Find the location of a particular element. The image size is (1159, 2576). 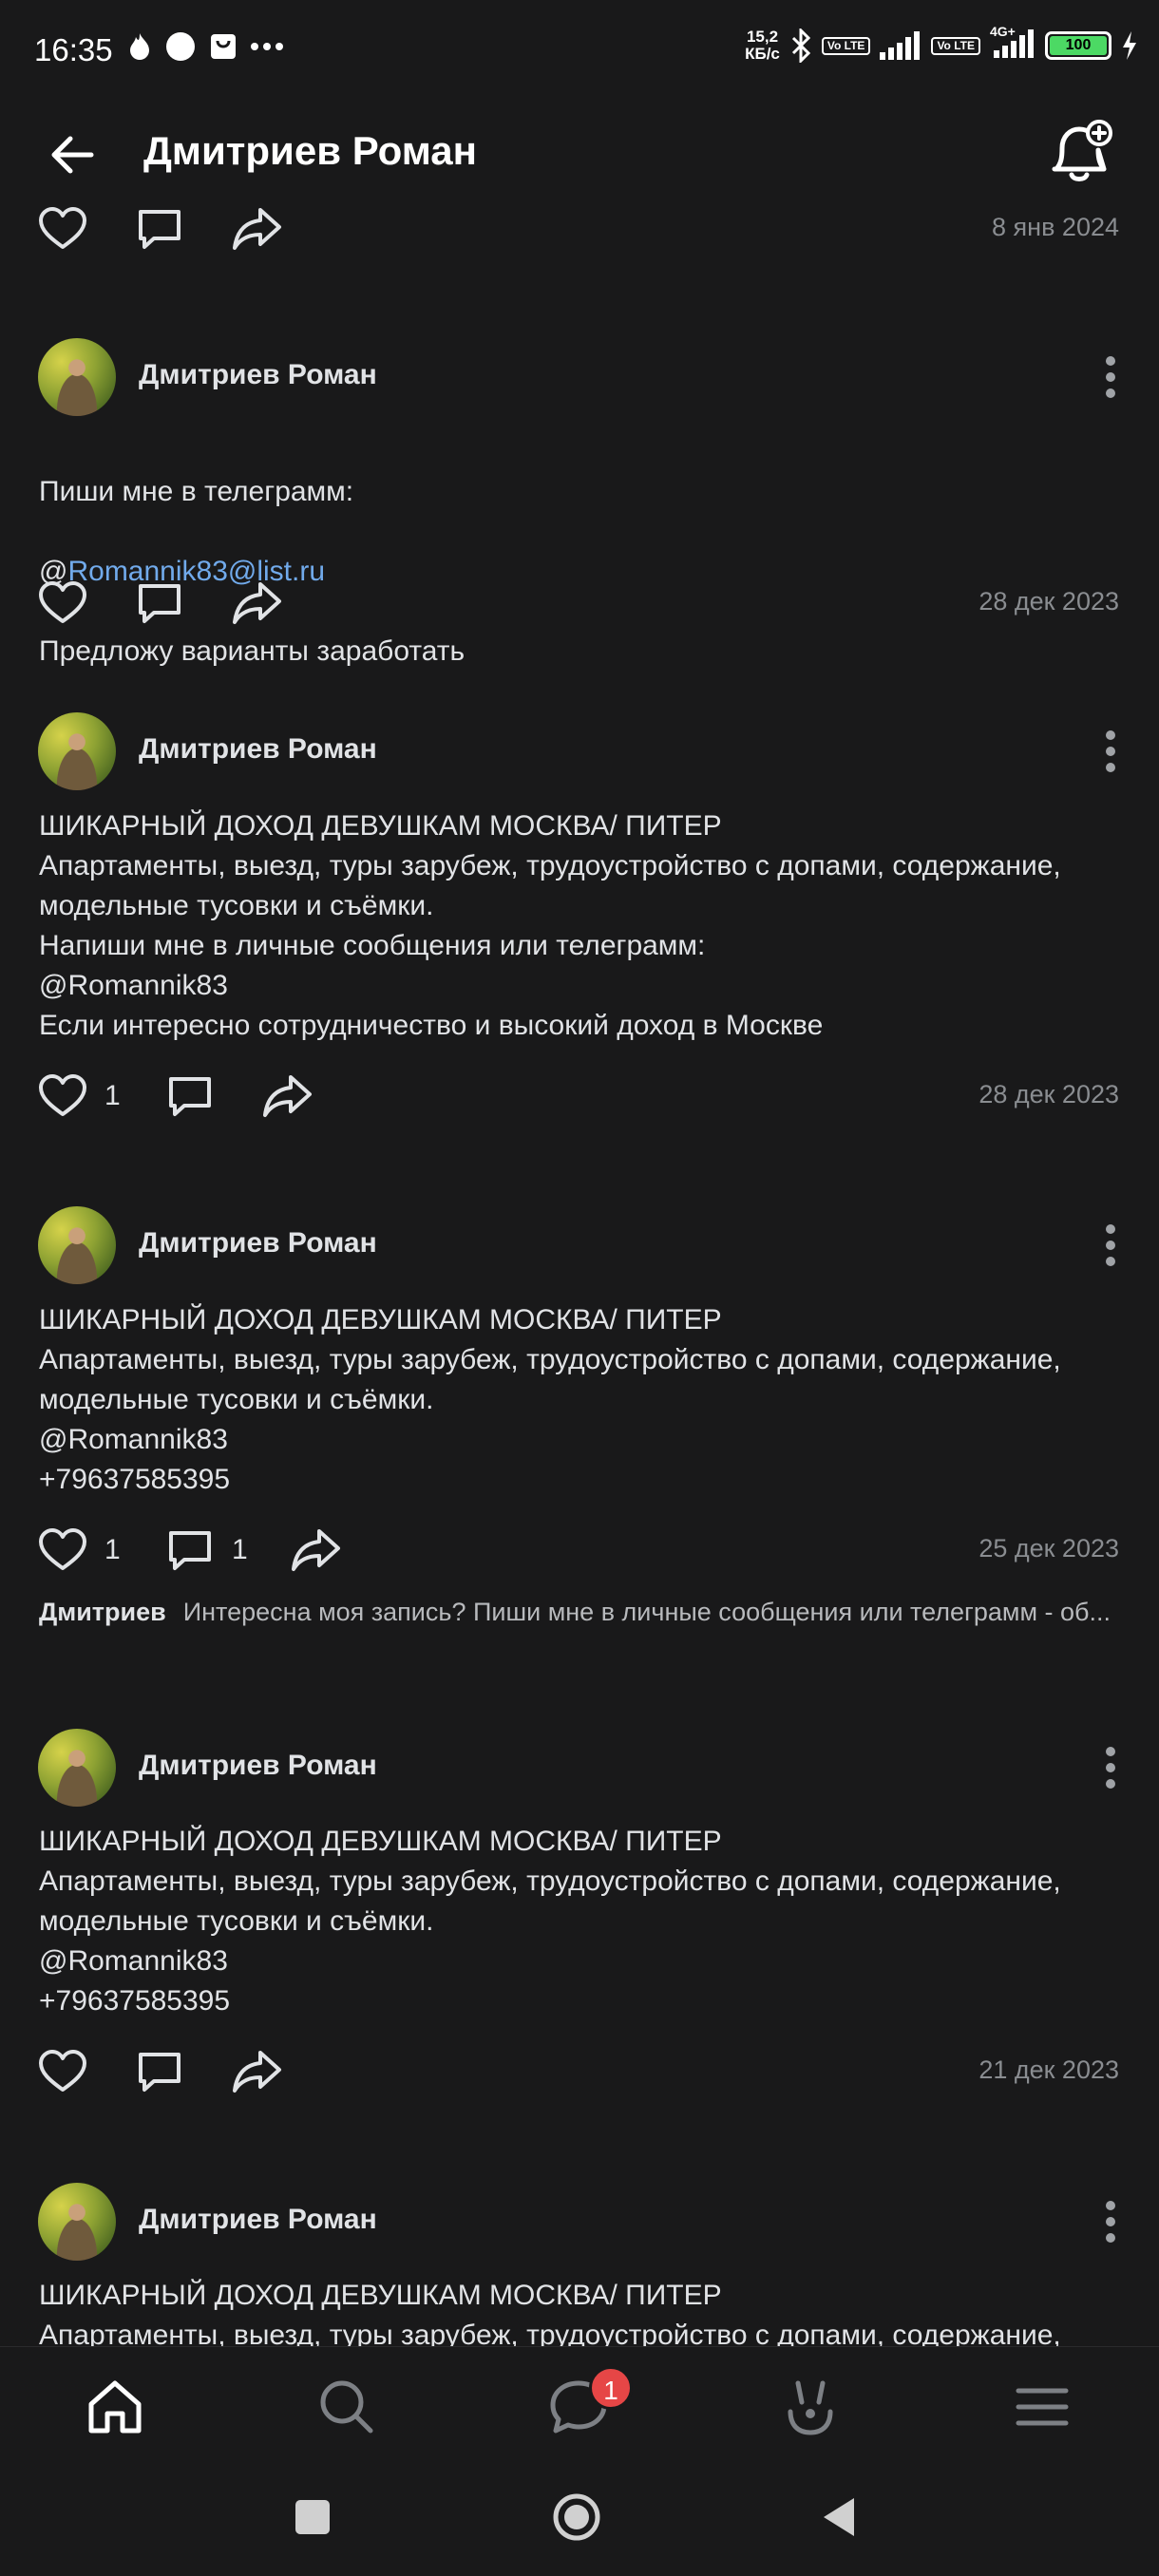

signal-4g: 4G+ is located at coordinates (1013, 43).